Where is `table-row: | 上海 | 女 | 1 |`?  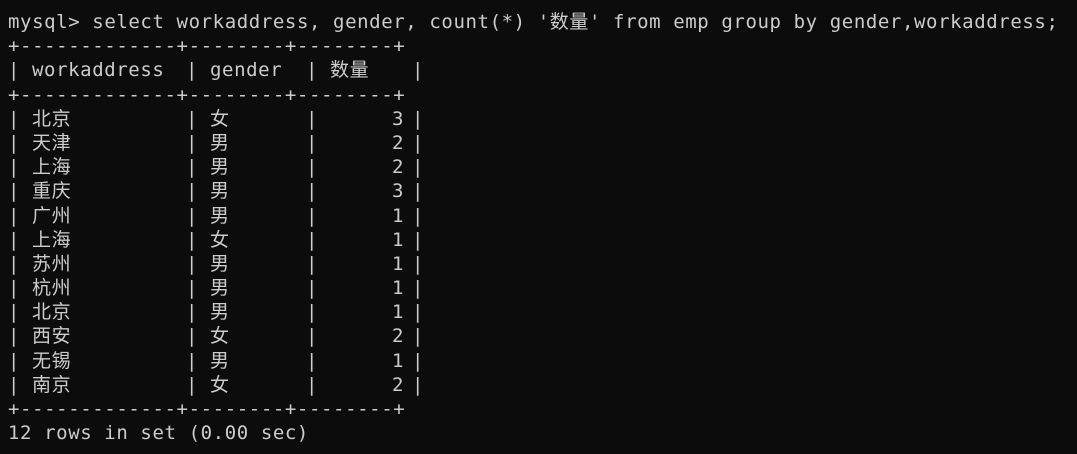 table-row: | 上海 | 女 | 1 | is located at coordinates (542, 240).